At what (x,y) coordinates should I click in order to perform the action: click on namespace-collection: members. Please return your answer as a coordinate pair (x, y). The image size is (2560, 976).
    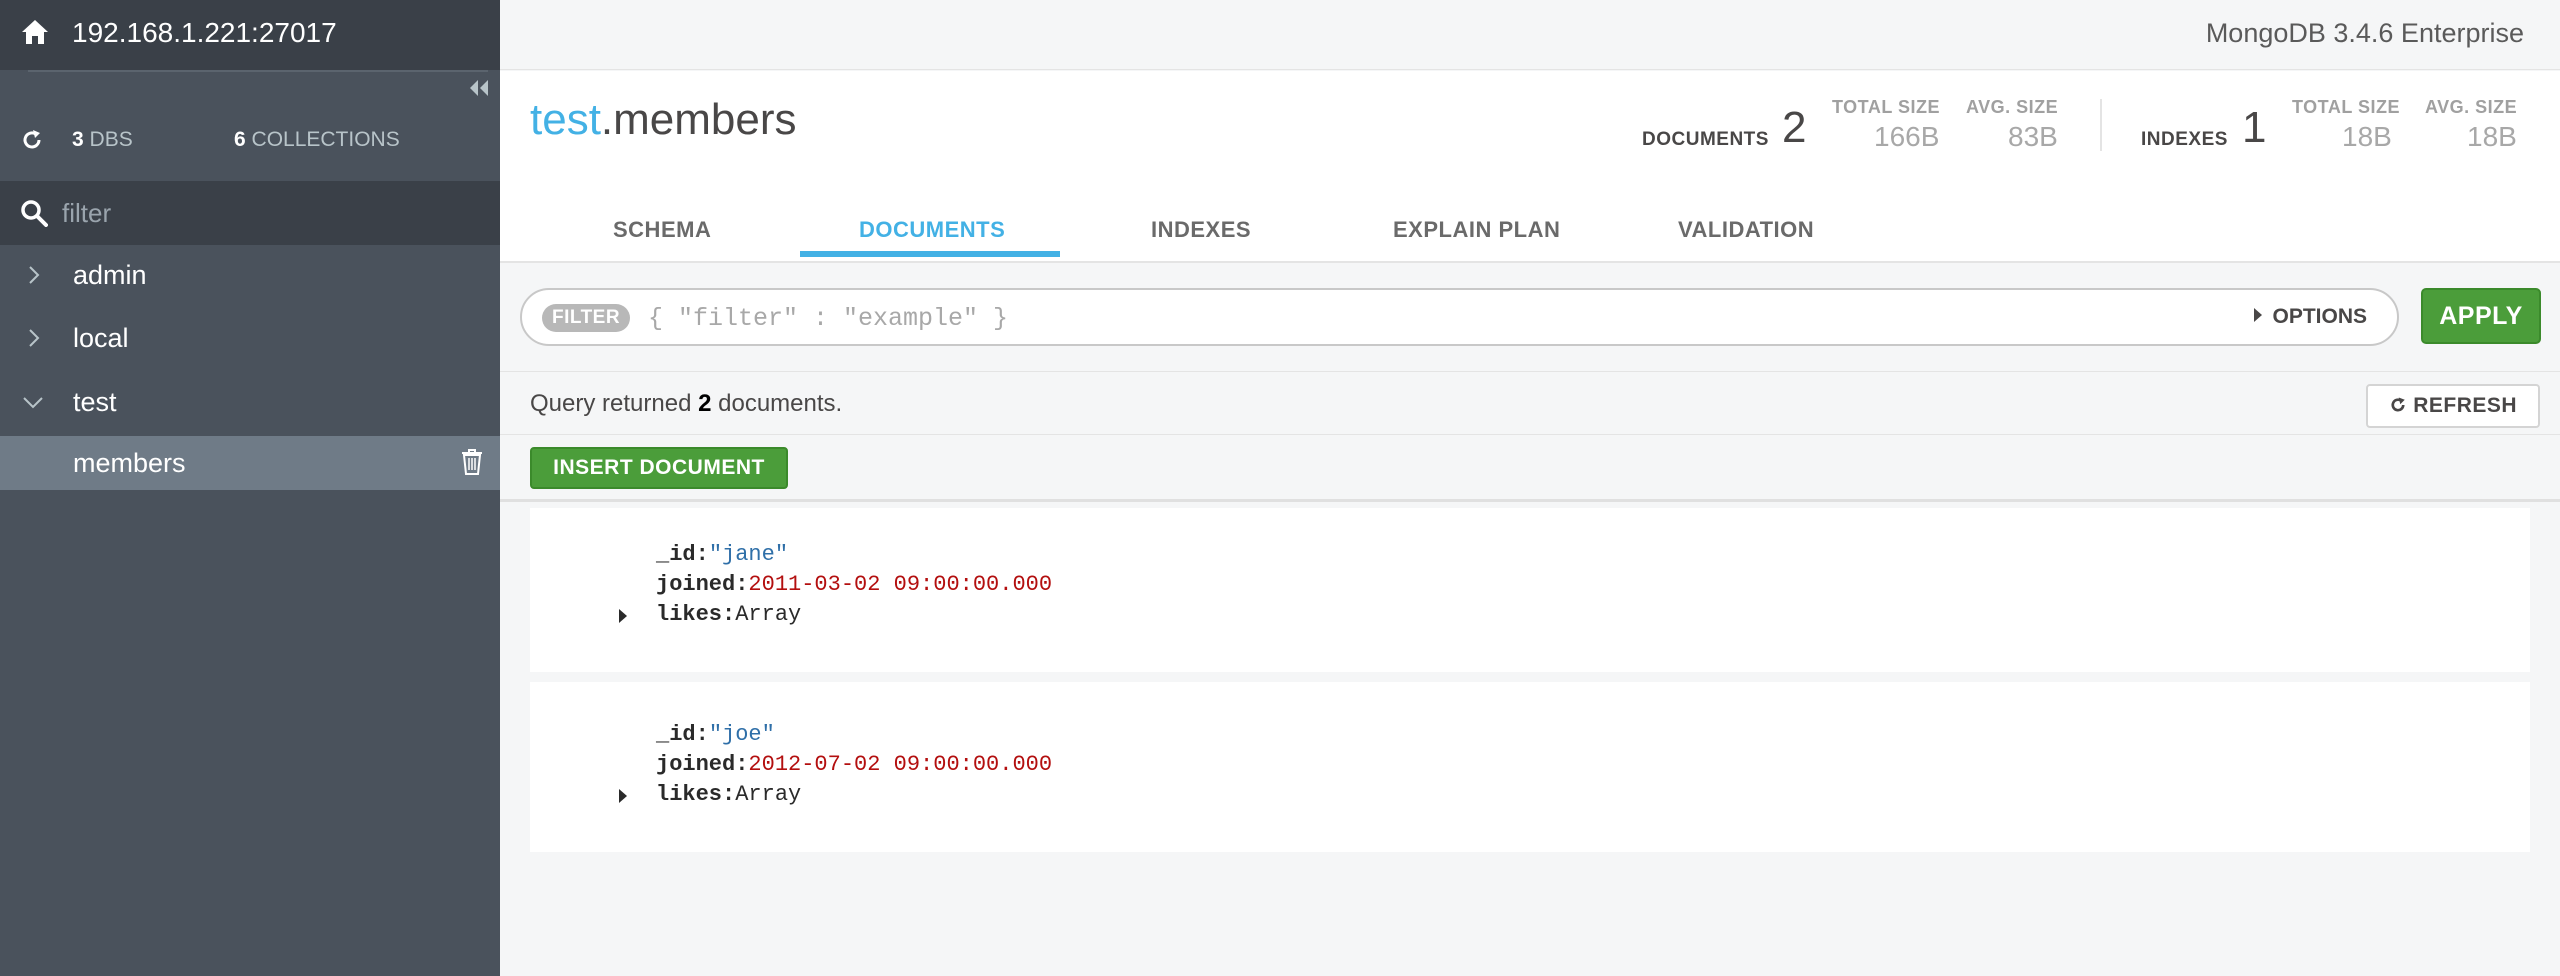
    Looking at the image, I should click on (705, 119).